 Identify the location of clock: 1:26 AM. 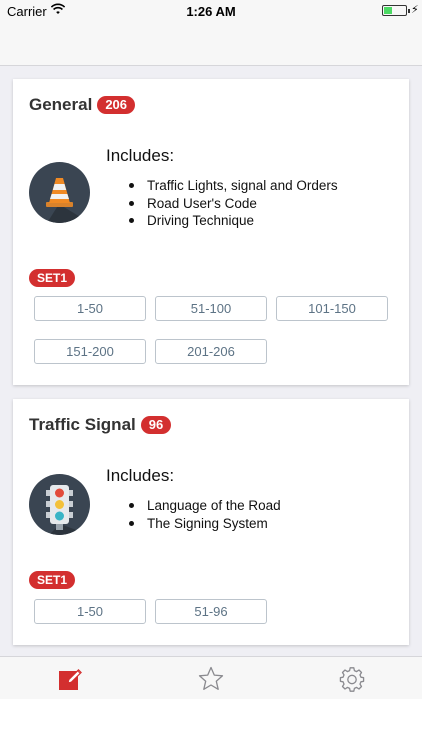
(211, 11).